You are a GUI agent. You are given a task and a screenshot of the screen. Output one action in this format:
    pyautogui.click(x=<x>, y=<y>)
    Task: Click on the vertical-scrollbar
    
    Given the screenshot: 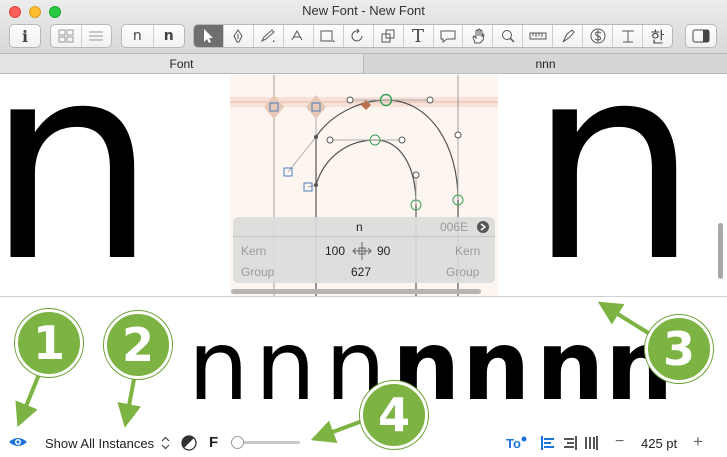 What is the action you would take?
    pyautogui.click(x=720, y=251)
    